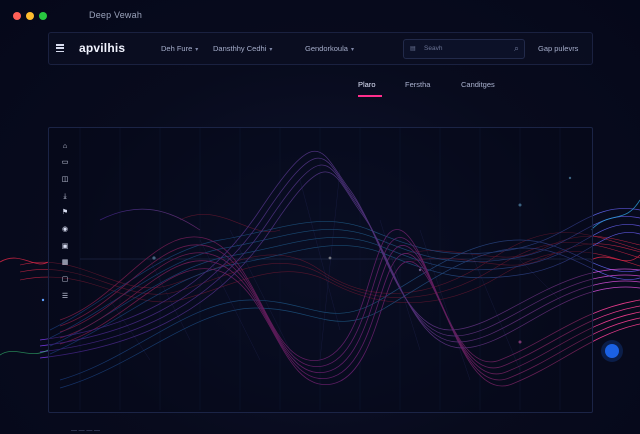 This screenshot has width=640, height=434. I want to click on download-icon: ⤓, so click(65, 197).